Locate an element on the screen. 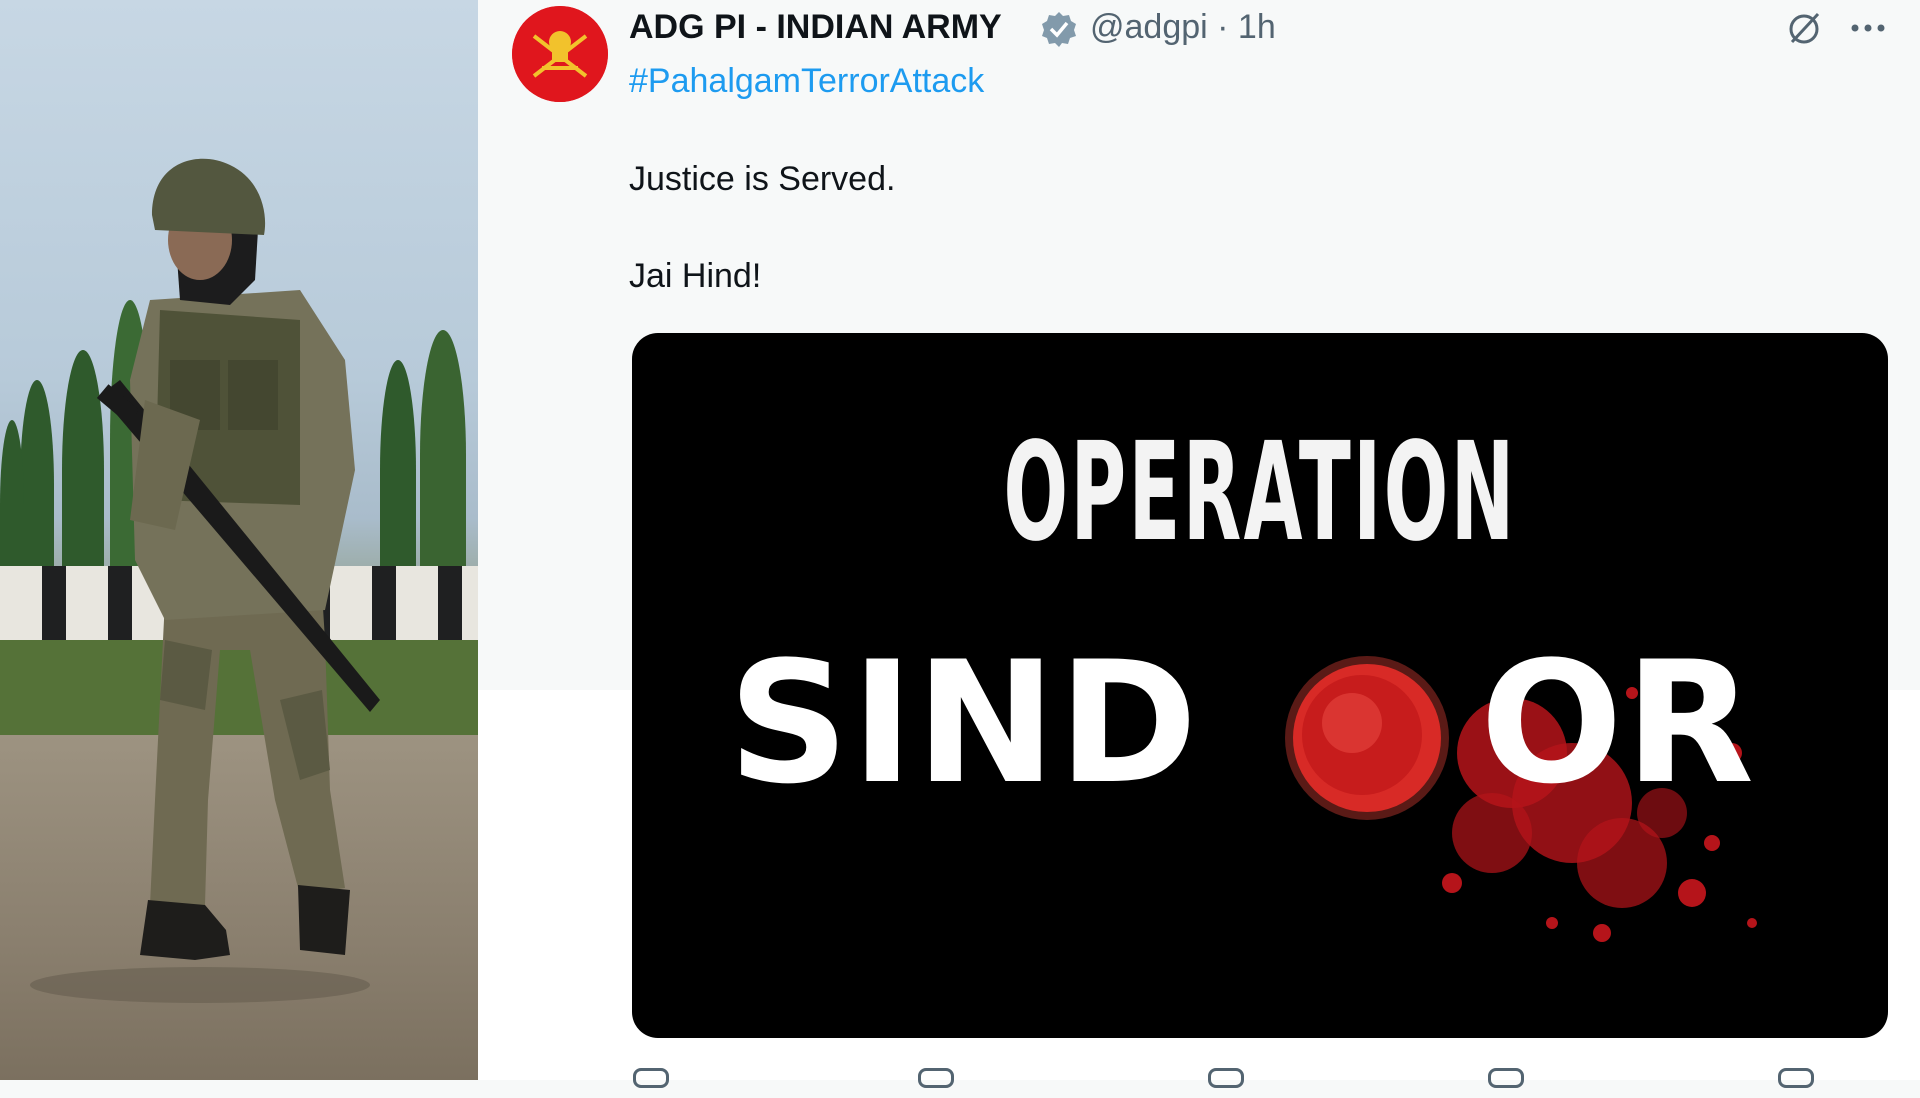 The height and width of the screenshot is (1098, 1920). verified-badge-icon is located at coordinates (1059, 29).